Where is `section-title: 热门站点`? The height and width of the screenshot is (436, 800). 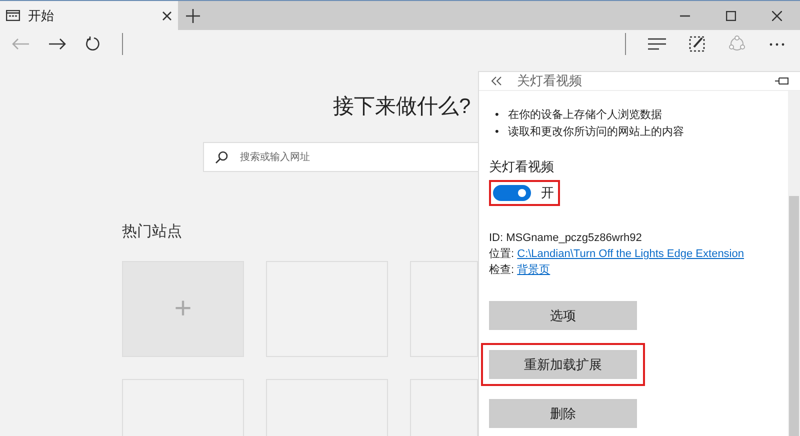 section-title: 热门站点 is located at coordinates (152, 231).